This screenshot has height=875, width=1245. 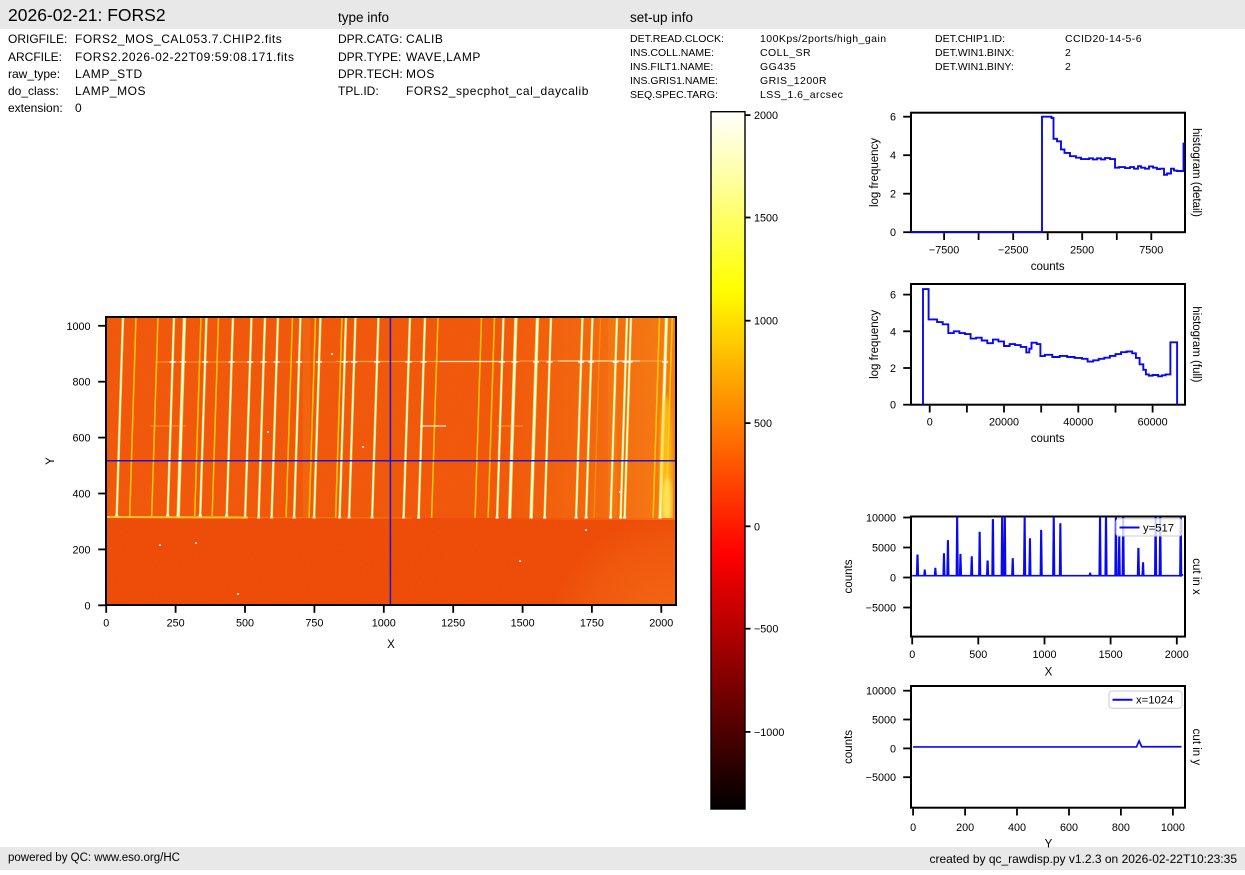 What do you see at coordinates (769, 733) in the screenshot?
I see `svg-text: −1000` at bounding box center [769, 733].